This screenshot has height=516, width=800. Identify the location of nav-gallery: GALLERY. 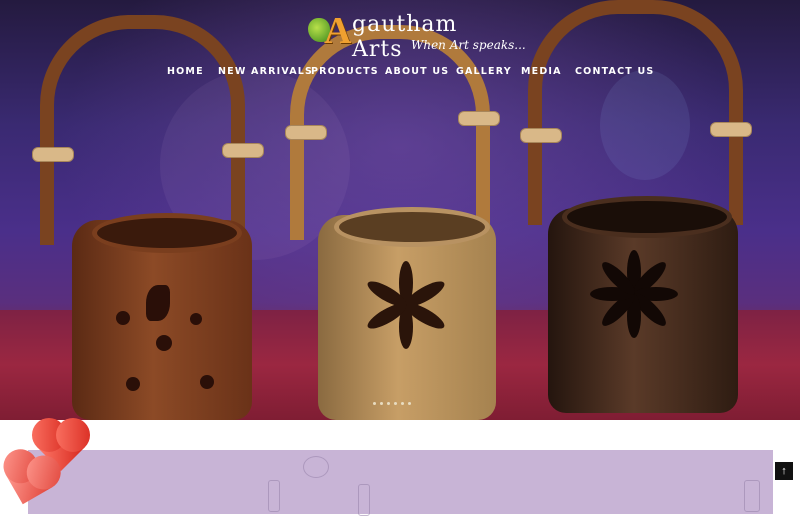
(484, 71).